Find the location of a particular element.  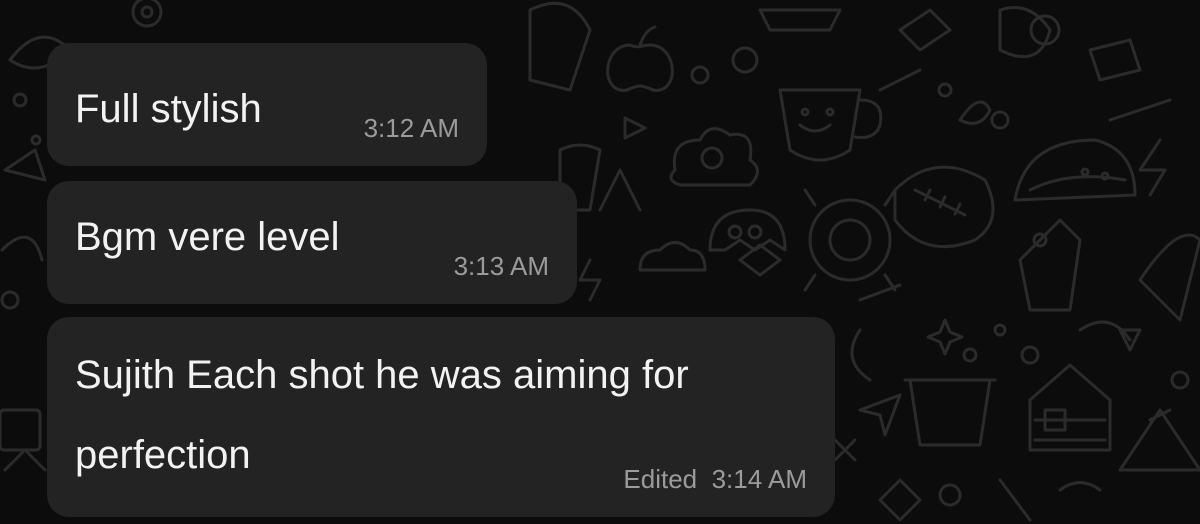

message-meta: Edited 3:14 AM is located at coordinates (715, 479).